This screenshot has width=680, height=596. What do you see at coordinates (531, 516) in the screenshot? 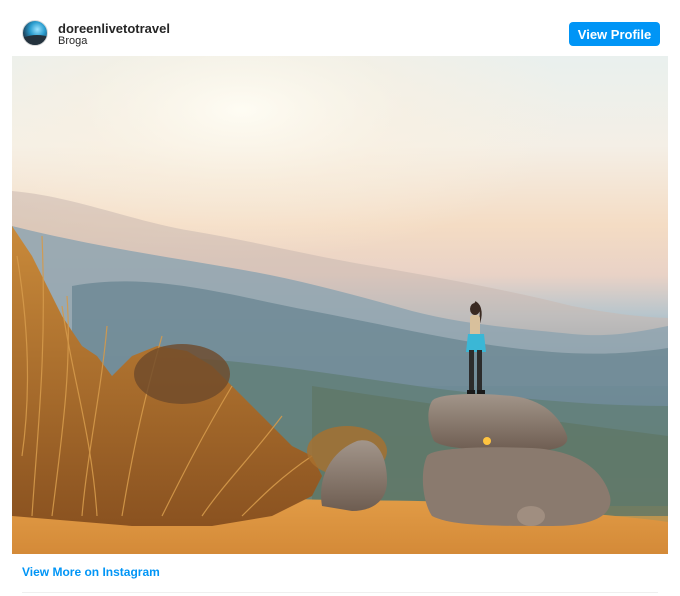
I see `pebble-rock` at bounding box center [531, 516].